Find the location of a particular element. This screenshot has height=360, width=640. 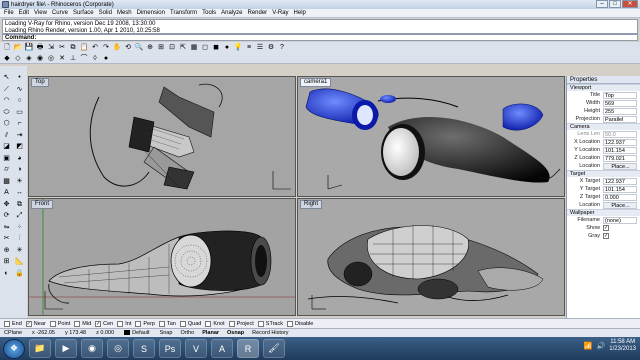

rectangle-icon: ▭ is located at coordinates (20, 112).